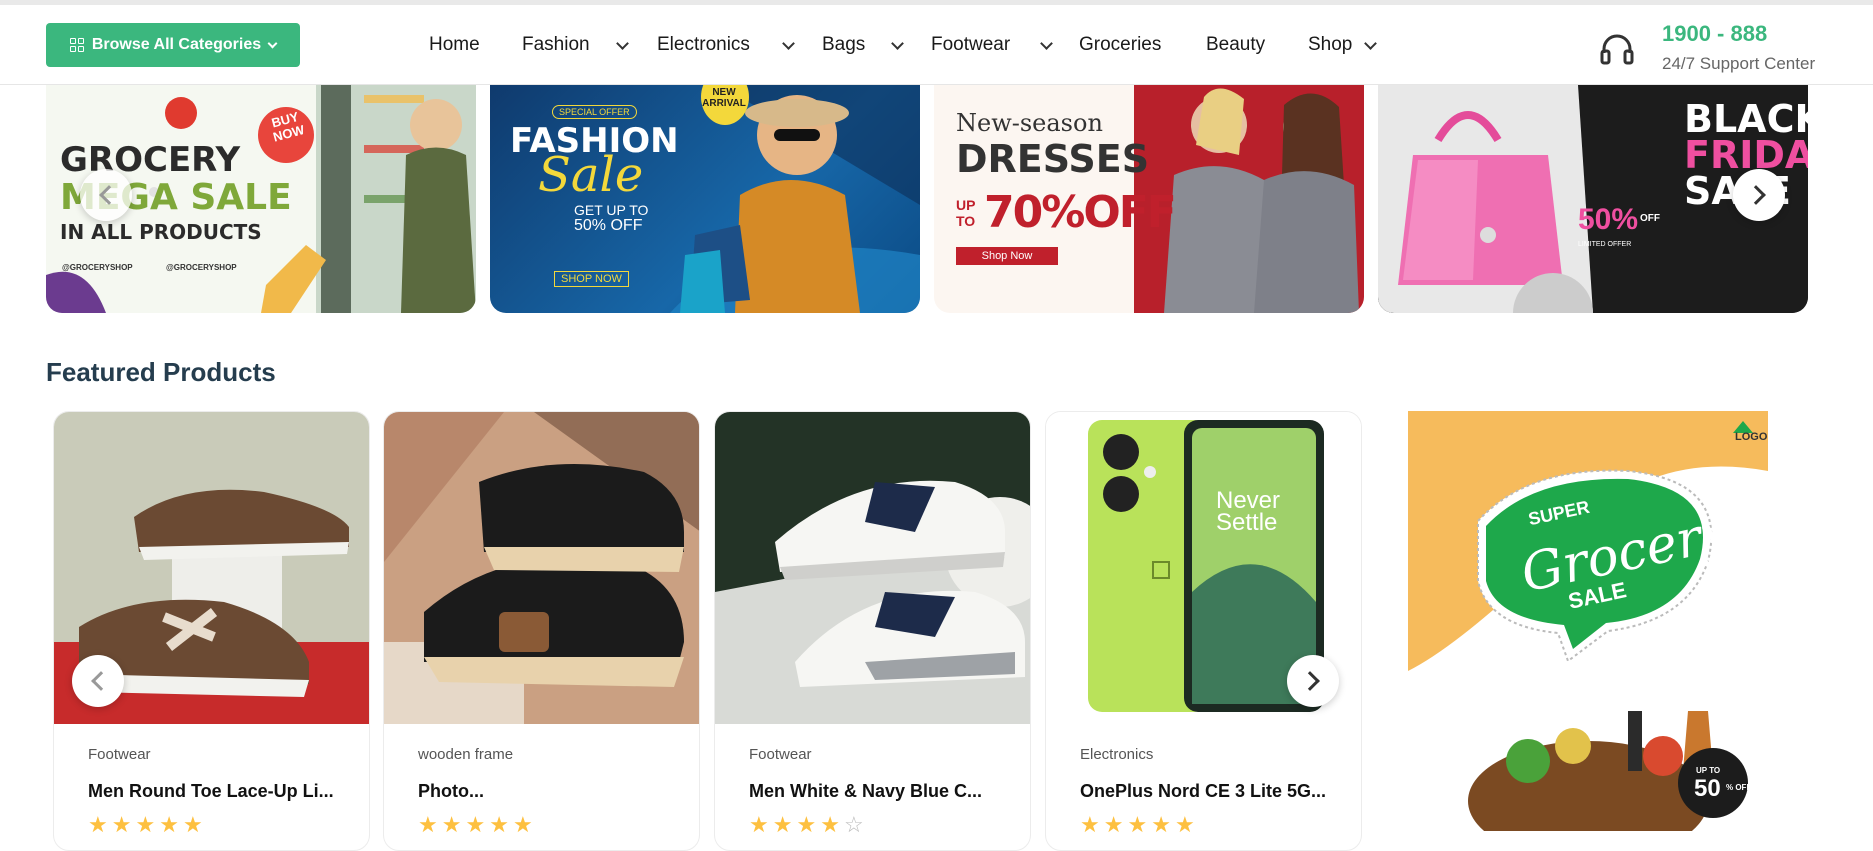 This screenshot has height=851, width=1873. Describe the element at coordinates (1739, 787) in the screenshot. I see `promo-off: % OFF` at that location.